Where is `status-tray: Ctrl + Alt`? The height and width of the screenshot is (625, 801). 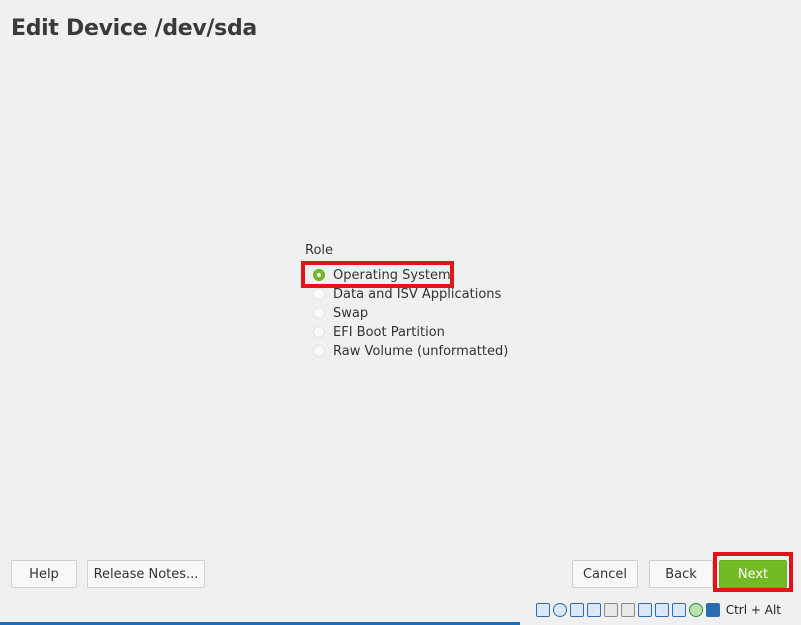
status-tray: Ctrl + Alt is located at coordinates (658, 610).